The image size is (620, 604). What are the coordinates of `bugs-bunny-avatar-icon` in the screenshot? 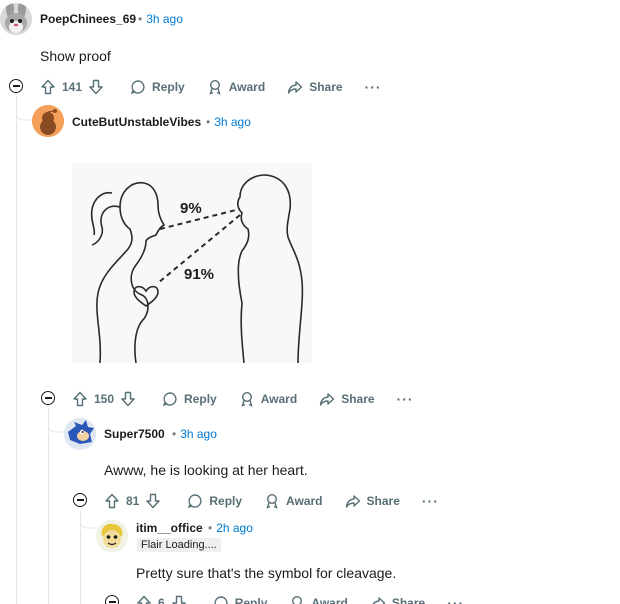 It's located at (16, 19).